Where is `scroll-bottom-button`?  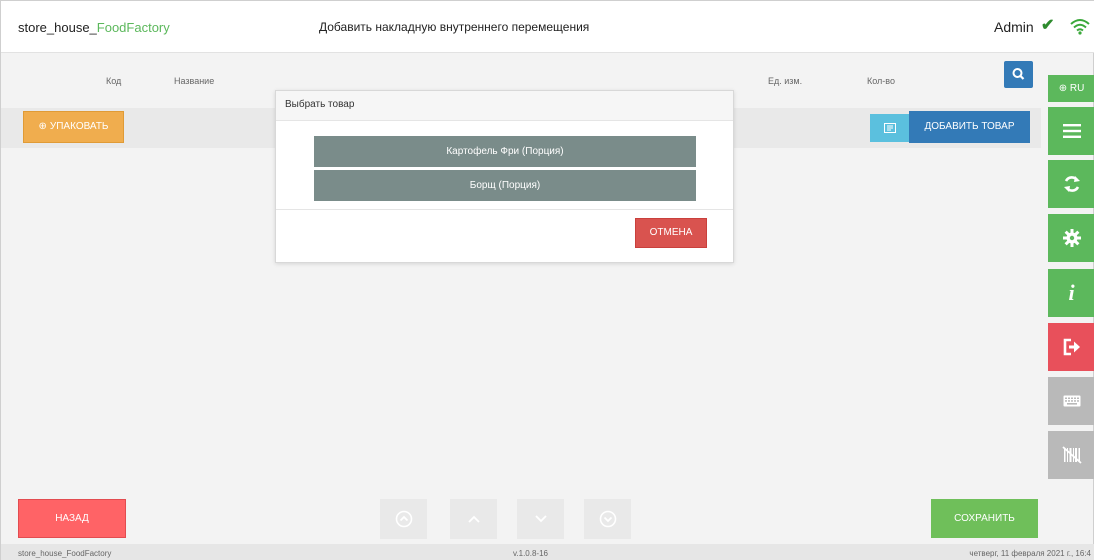 scroll-bottom-button is located at coordinates (607, 519).